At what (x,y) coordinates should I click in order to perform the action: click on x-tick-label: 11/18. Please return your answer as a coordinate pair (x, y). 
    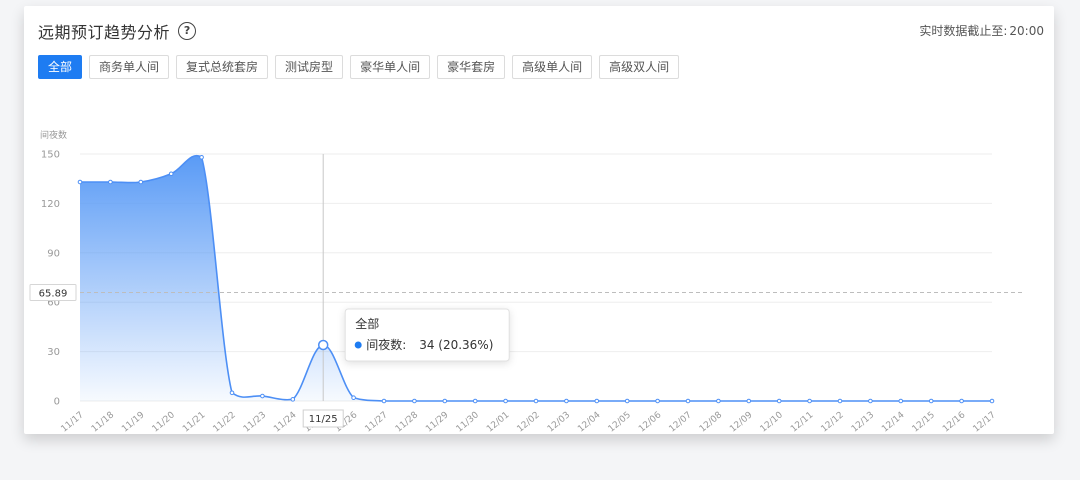
    Looking at the image, I should click on (103, 422).